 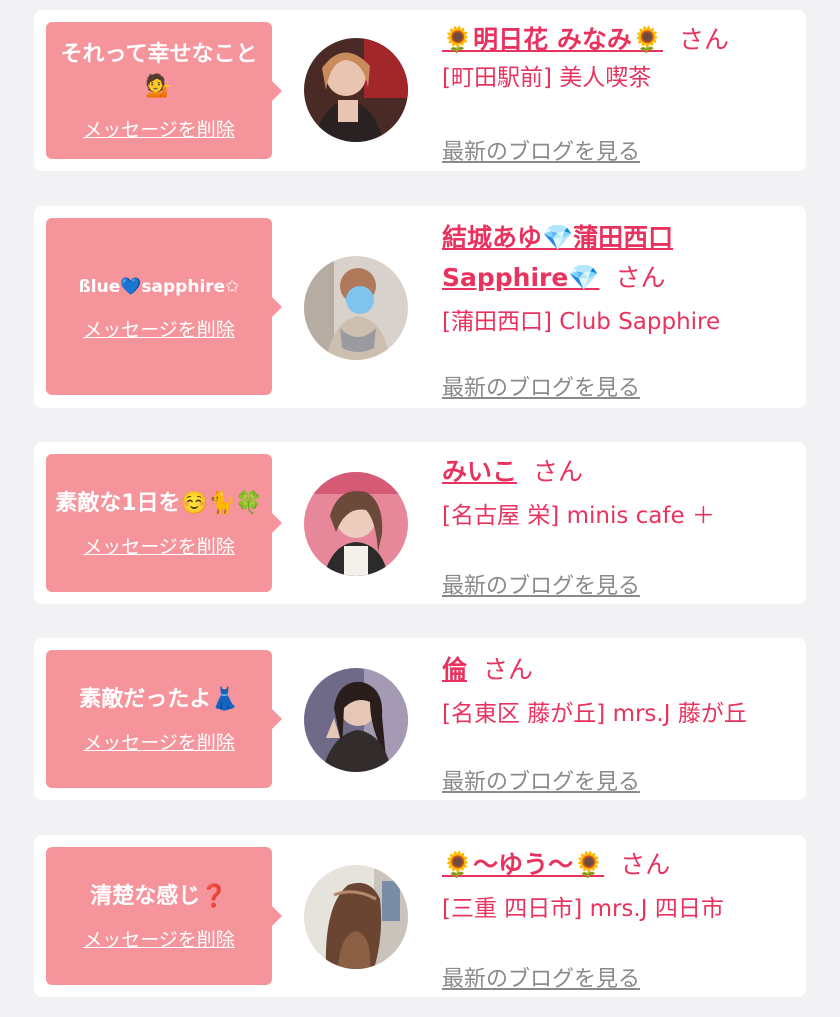 What do you see at coordinates (159, 699) in the screenshot?
I see `message-text: 素敵だったよ👗` at bounding box center [159, 699].